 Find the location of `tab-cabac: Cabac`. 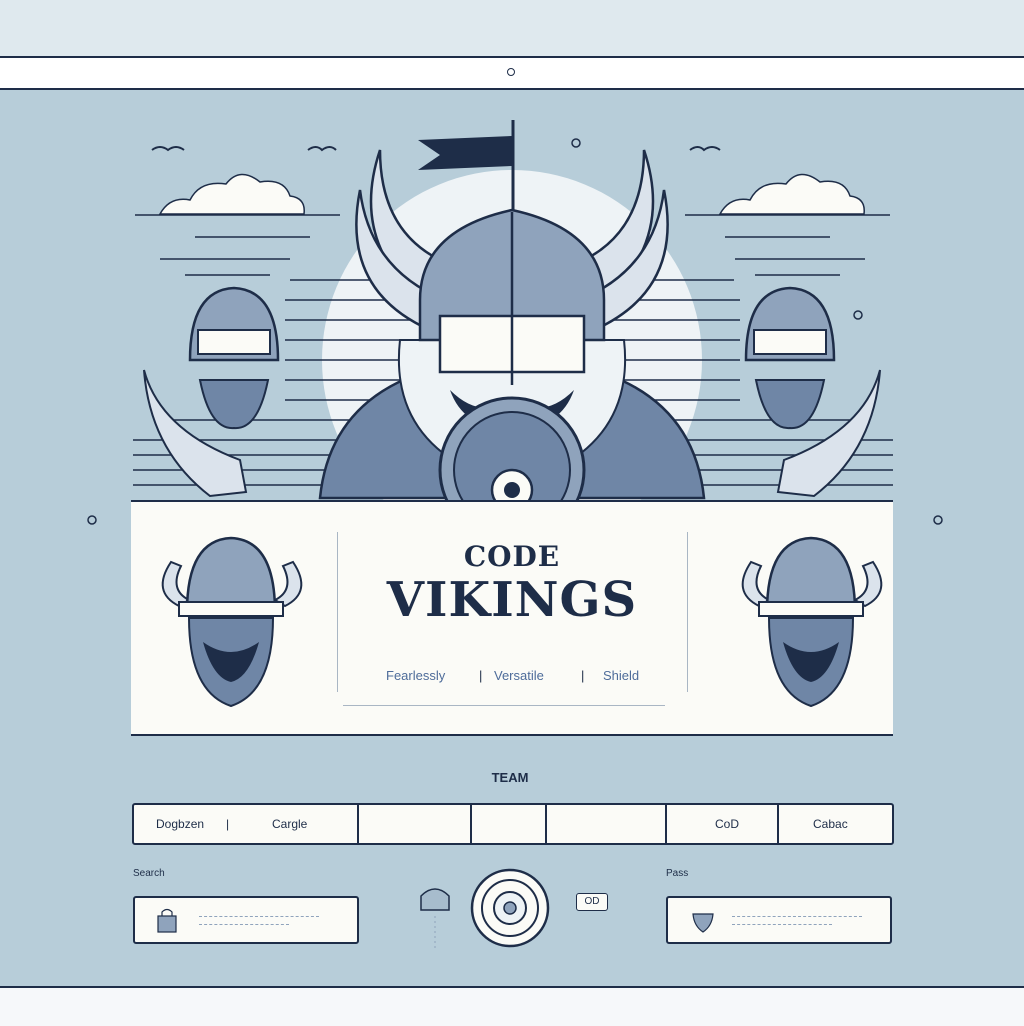

tab-cabac: Cabac is located at coordinates (835, 824).